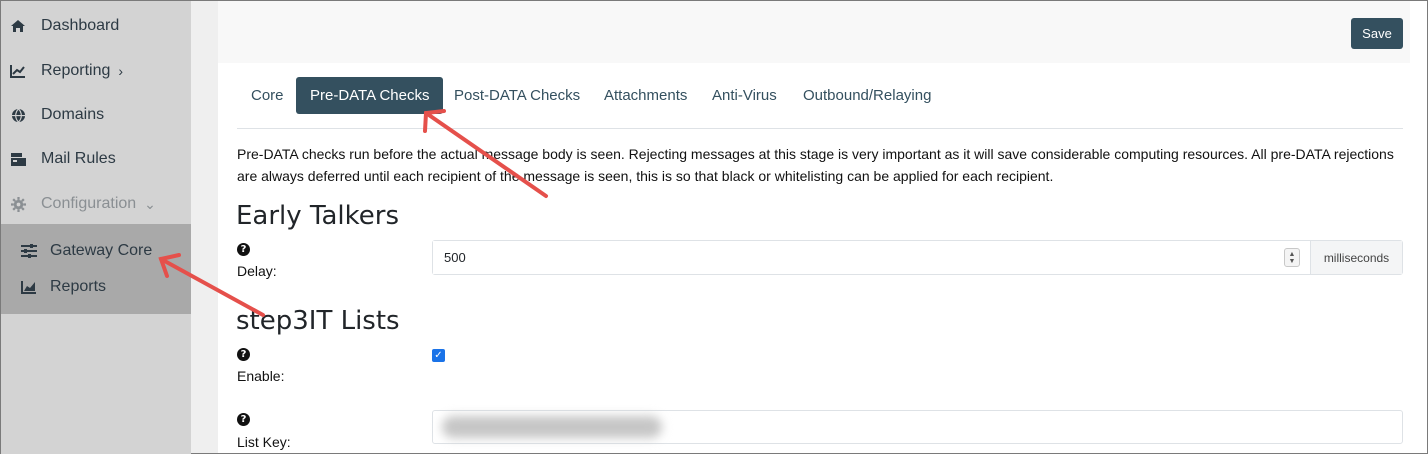 This screenshot has height=454, width=1428. What do you see at coordinates (867, 95) in the screenshot?
I see `tab-outbound-relaying: Outbound/Relaying` at bounding box center [867, 95].